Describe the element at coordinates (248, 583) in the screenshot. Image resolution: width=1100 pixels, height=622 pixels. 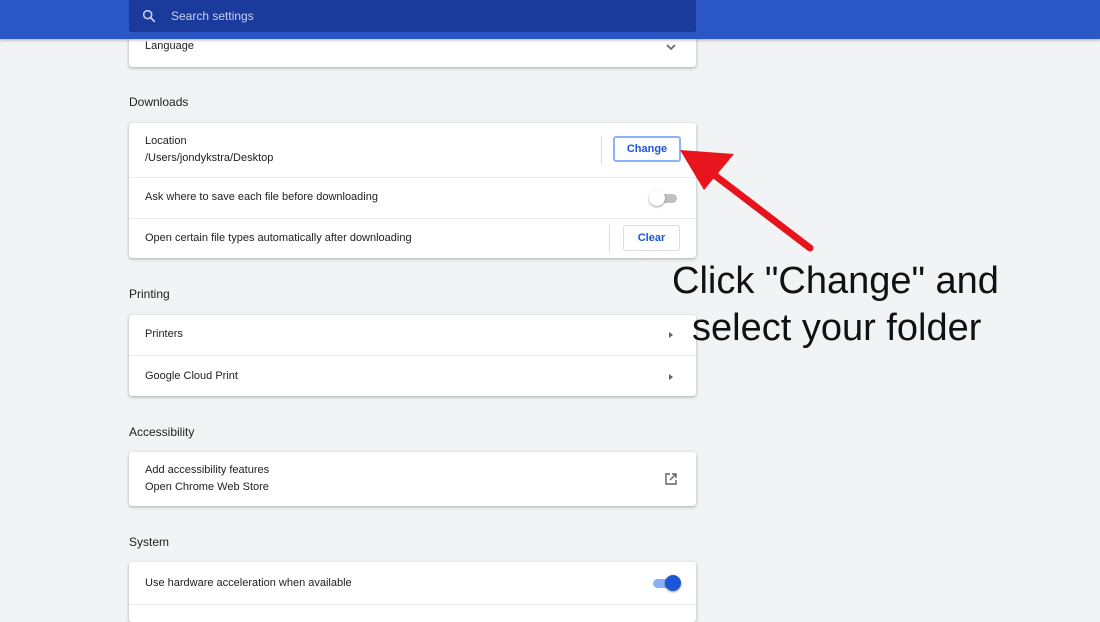
I see `hw-accel-label: Use hardware acceleration when available` at that location.